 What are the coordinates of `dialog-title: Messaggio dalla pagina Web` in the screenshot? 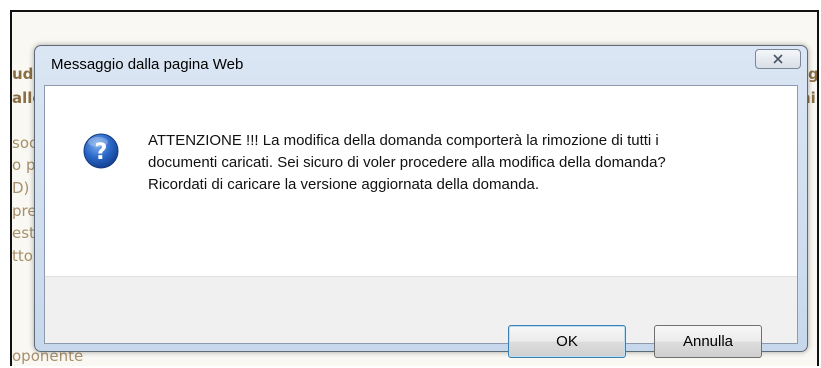 It's located at (147, 64).